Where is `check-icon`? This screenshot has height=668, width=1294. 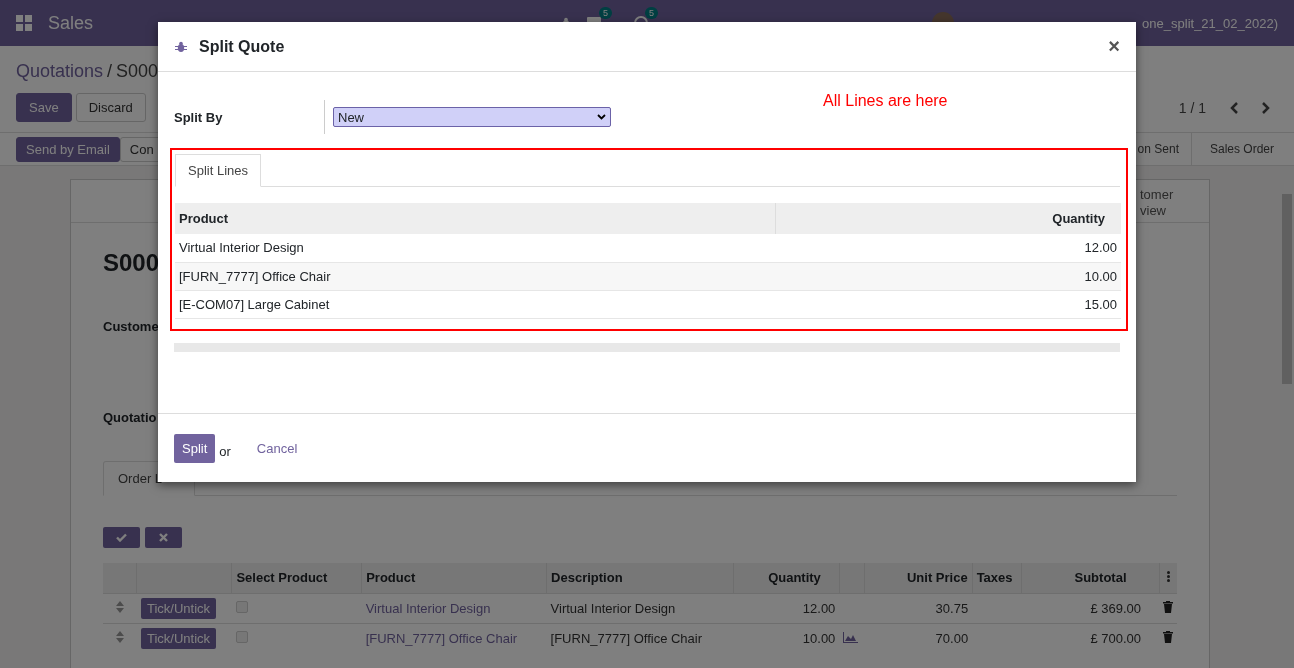 check-icon is located at coordinates (121, 537).